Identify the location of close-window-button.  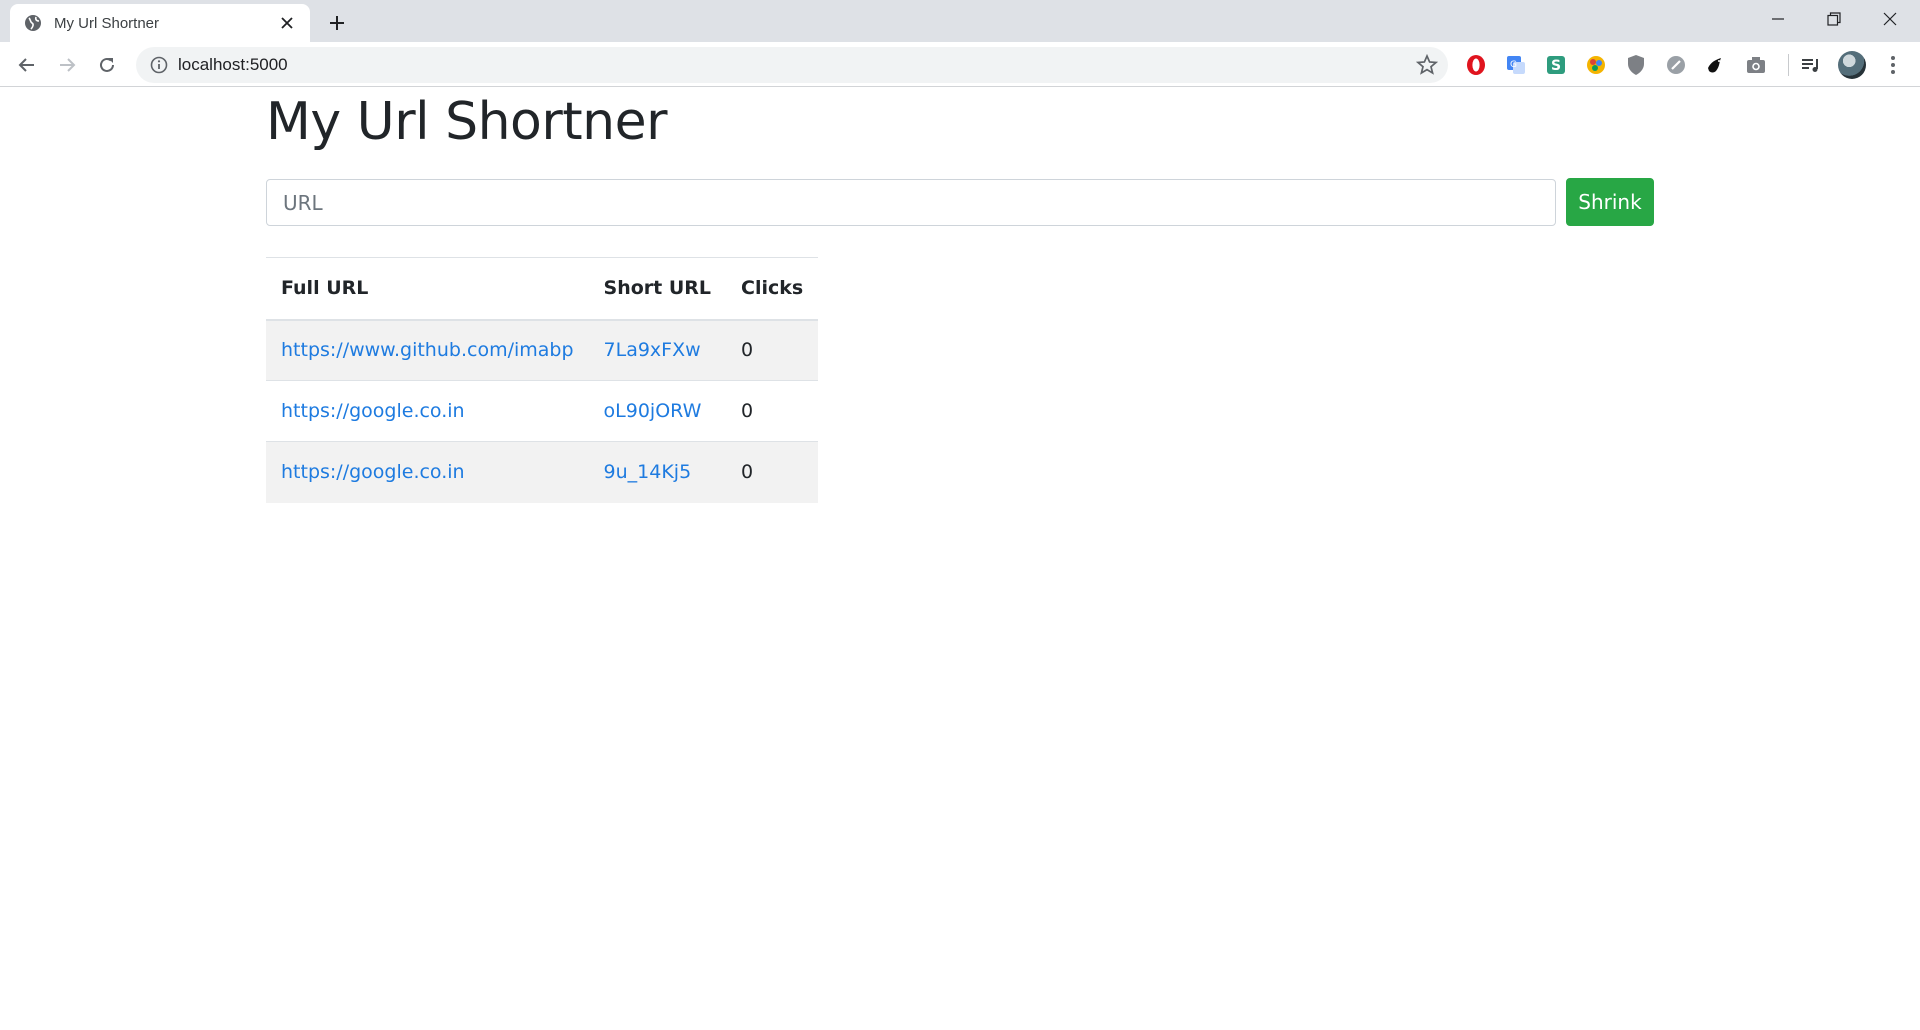
(1890, 19).